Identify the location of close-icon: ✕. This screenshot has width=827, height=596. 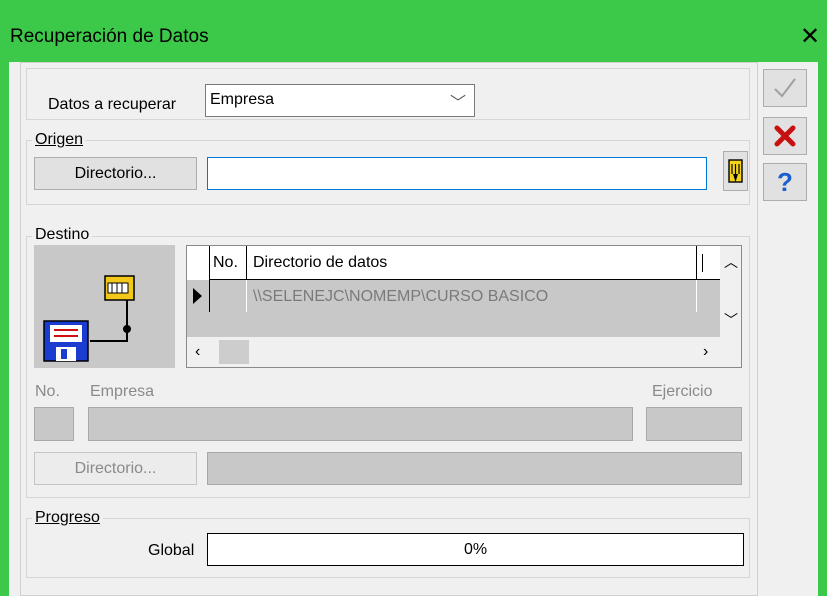
(810, 37).